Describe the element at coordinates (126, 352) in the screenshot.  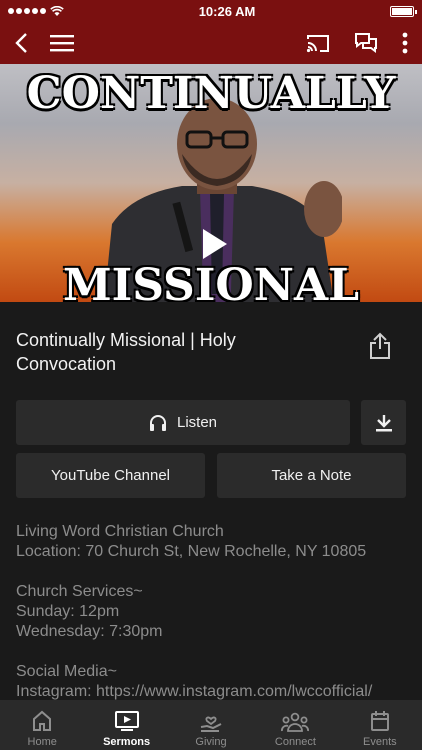
I see `sermon-title: Continually Missional | Holy Convocation` at that location.